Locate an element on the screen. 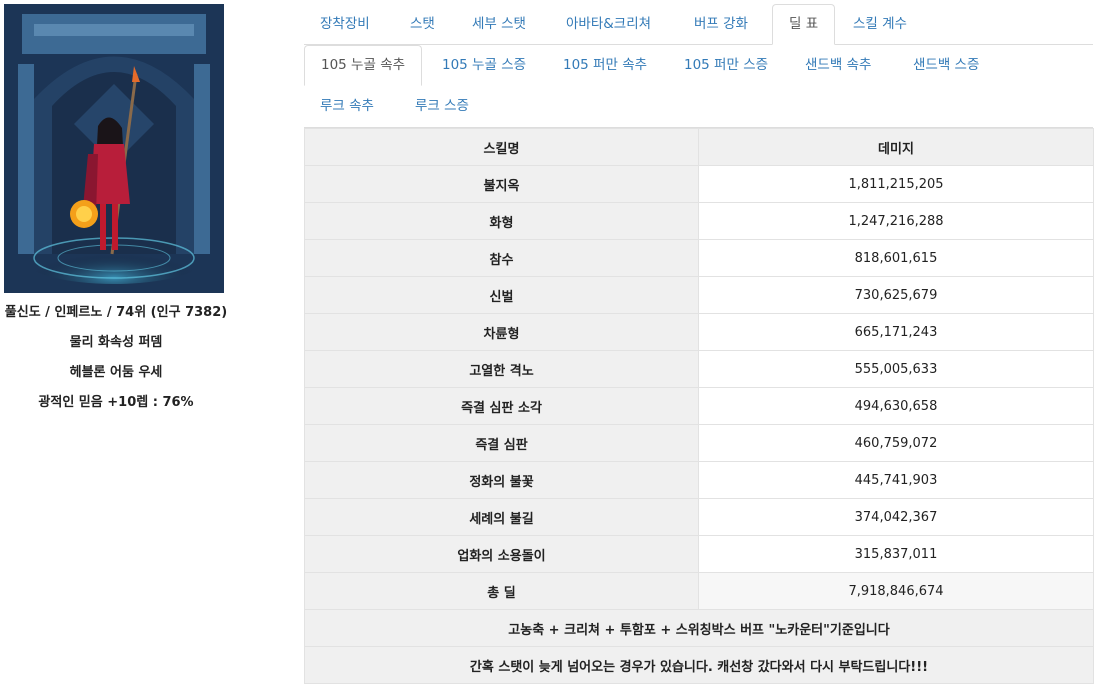 This screenshot has height=688, width=1099. skill-name: 신벌 is located at coordinates (501, 295).